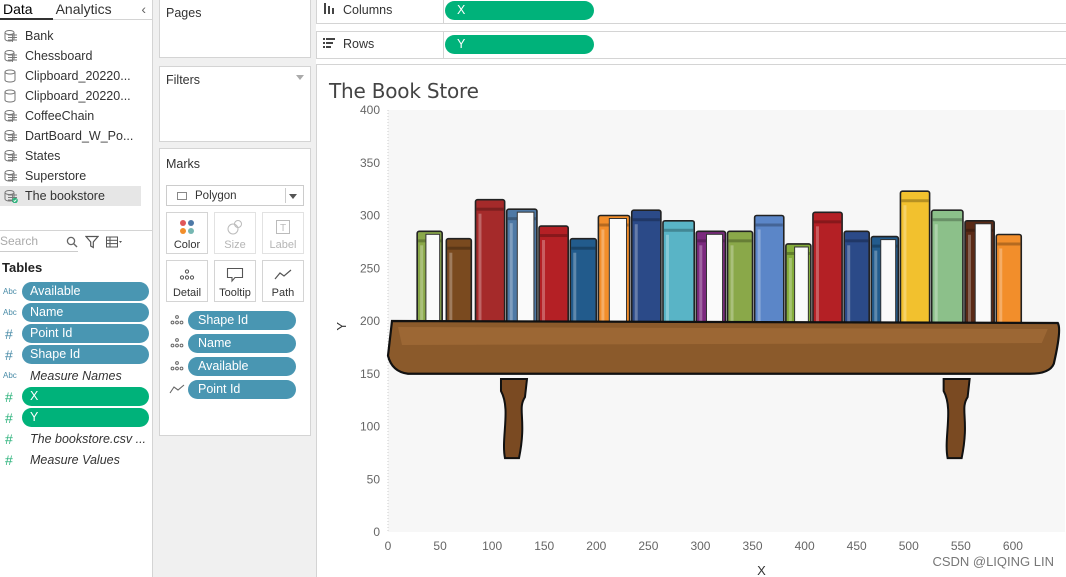  Describe the element at coordinates (85, 417) in the screenshot. I see `field-label: Y` at that location.